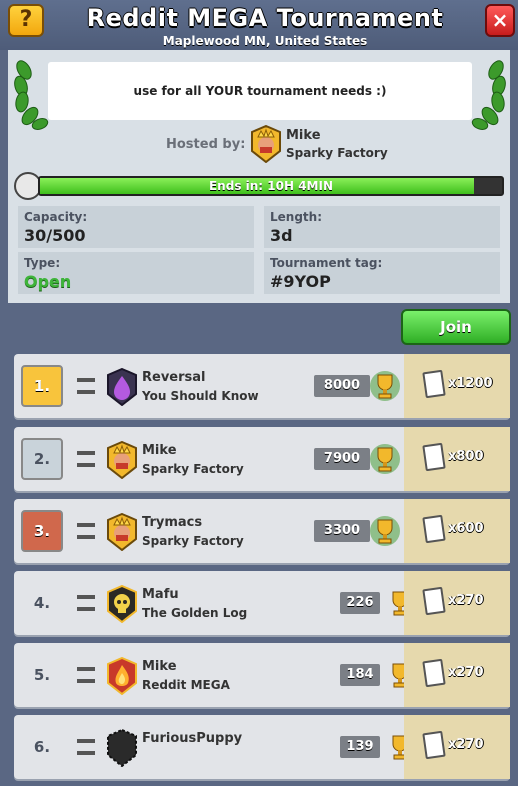 The height and width of the screenshot is (786, 518). Describe the element at coordinates (48, 281) in the screenshot. I see `type-value: Open` at that location.